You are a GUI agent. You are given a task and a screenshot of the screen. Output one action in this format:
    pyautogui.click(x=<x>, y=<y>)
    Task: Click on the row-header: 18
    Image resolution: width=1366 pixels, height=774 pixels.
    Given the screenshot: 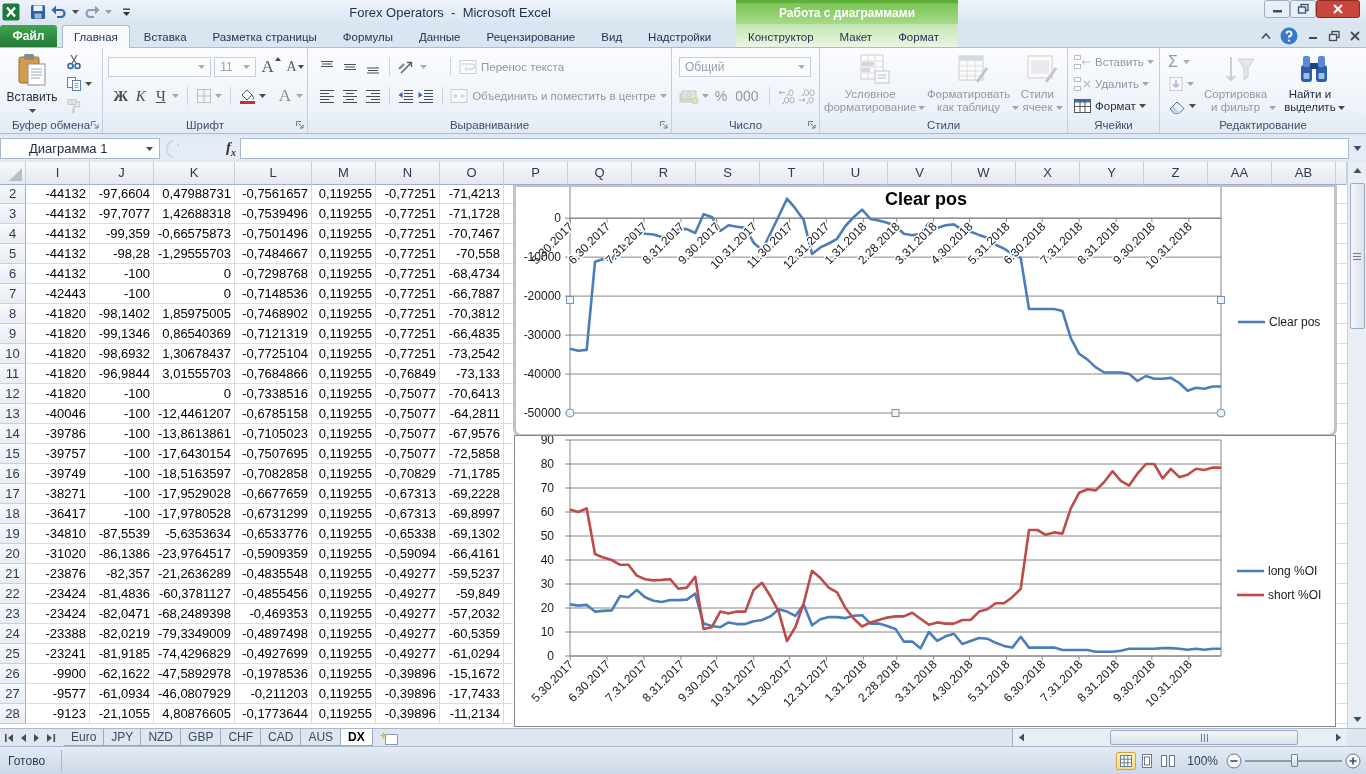 What is the action you would take?
    pyautogui.click(x=13, y=514)
    